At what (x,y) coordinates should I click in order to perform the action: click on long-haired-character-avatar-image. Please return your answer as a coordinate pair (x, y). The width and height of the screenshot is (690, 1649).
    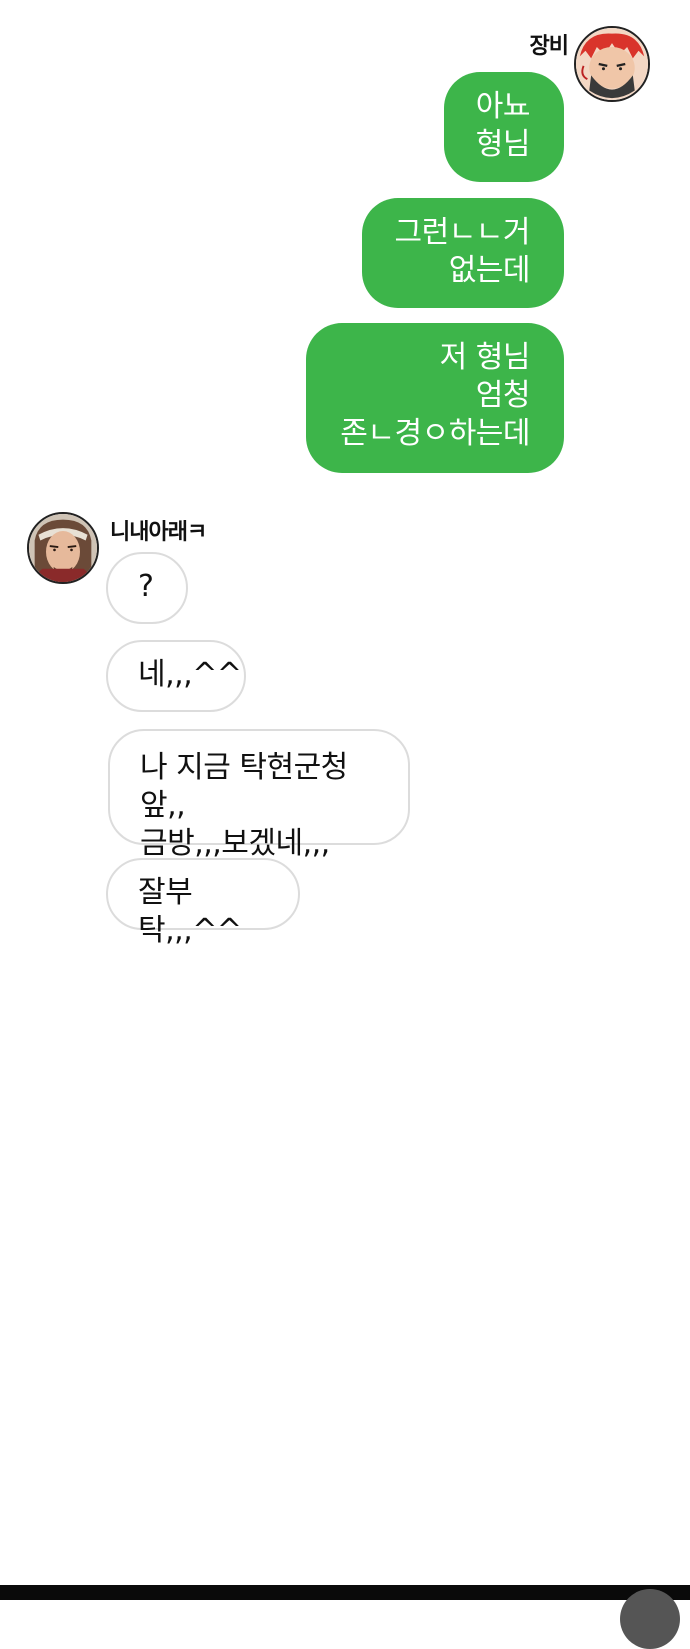
    Looking at the image, I should click on (63, 548).